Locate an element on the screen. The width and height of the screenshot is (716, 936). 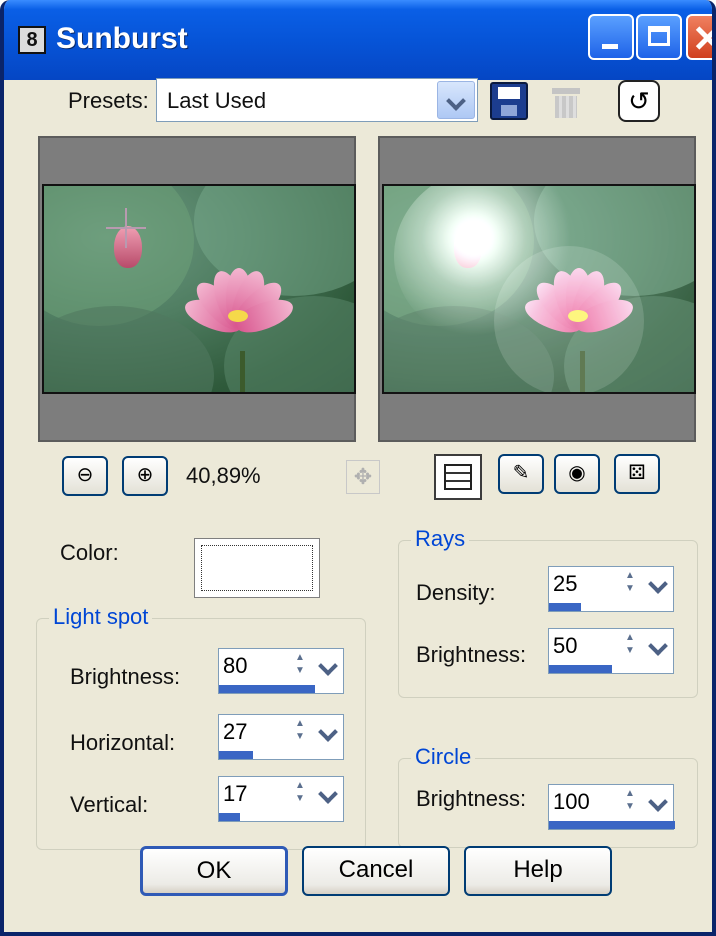
light-brightness-spinner is located at coordinates (318, 667).